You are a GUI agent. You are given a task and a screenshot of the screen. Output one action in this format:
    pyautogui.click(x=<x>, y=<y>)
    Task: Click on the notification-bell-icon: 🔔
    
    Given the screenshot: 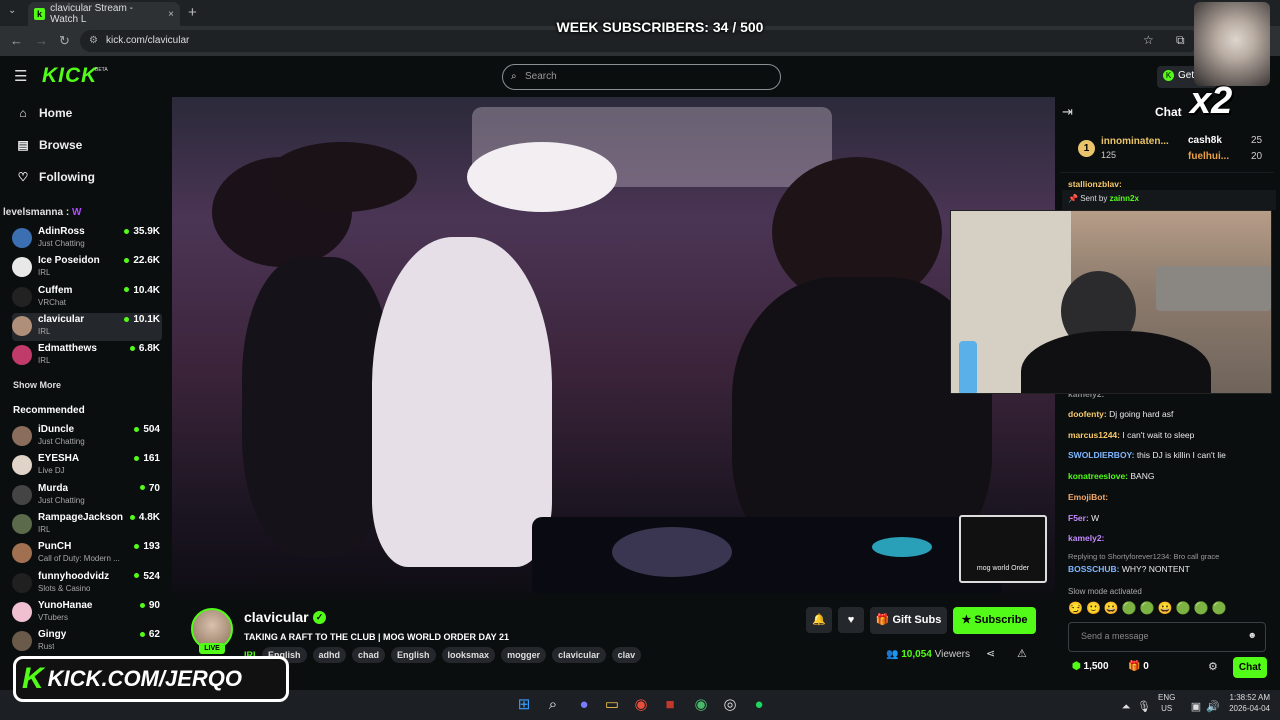 What is the action you would take?
    pyautogui.click(x=819, y=620)
    